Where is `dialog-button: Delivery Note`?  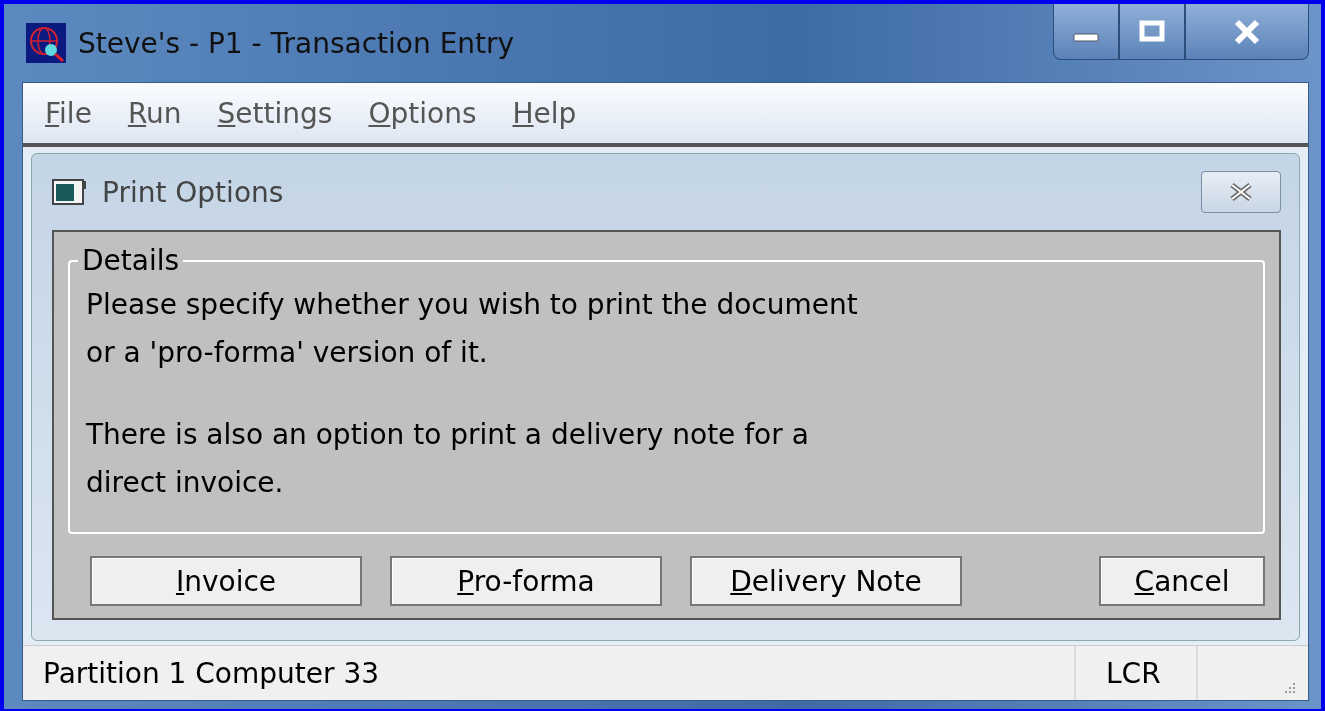 dialog-button: Delivery Note is located at coordinates (826, 581).